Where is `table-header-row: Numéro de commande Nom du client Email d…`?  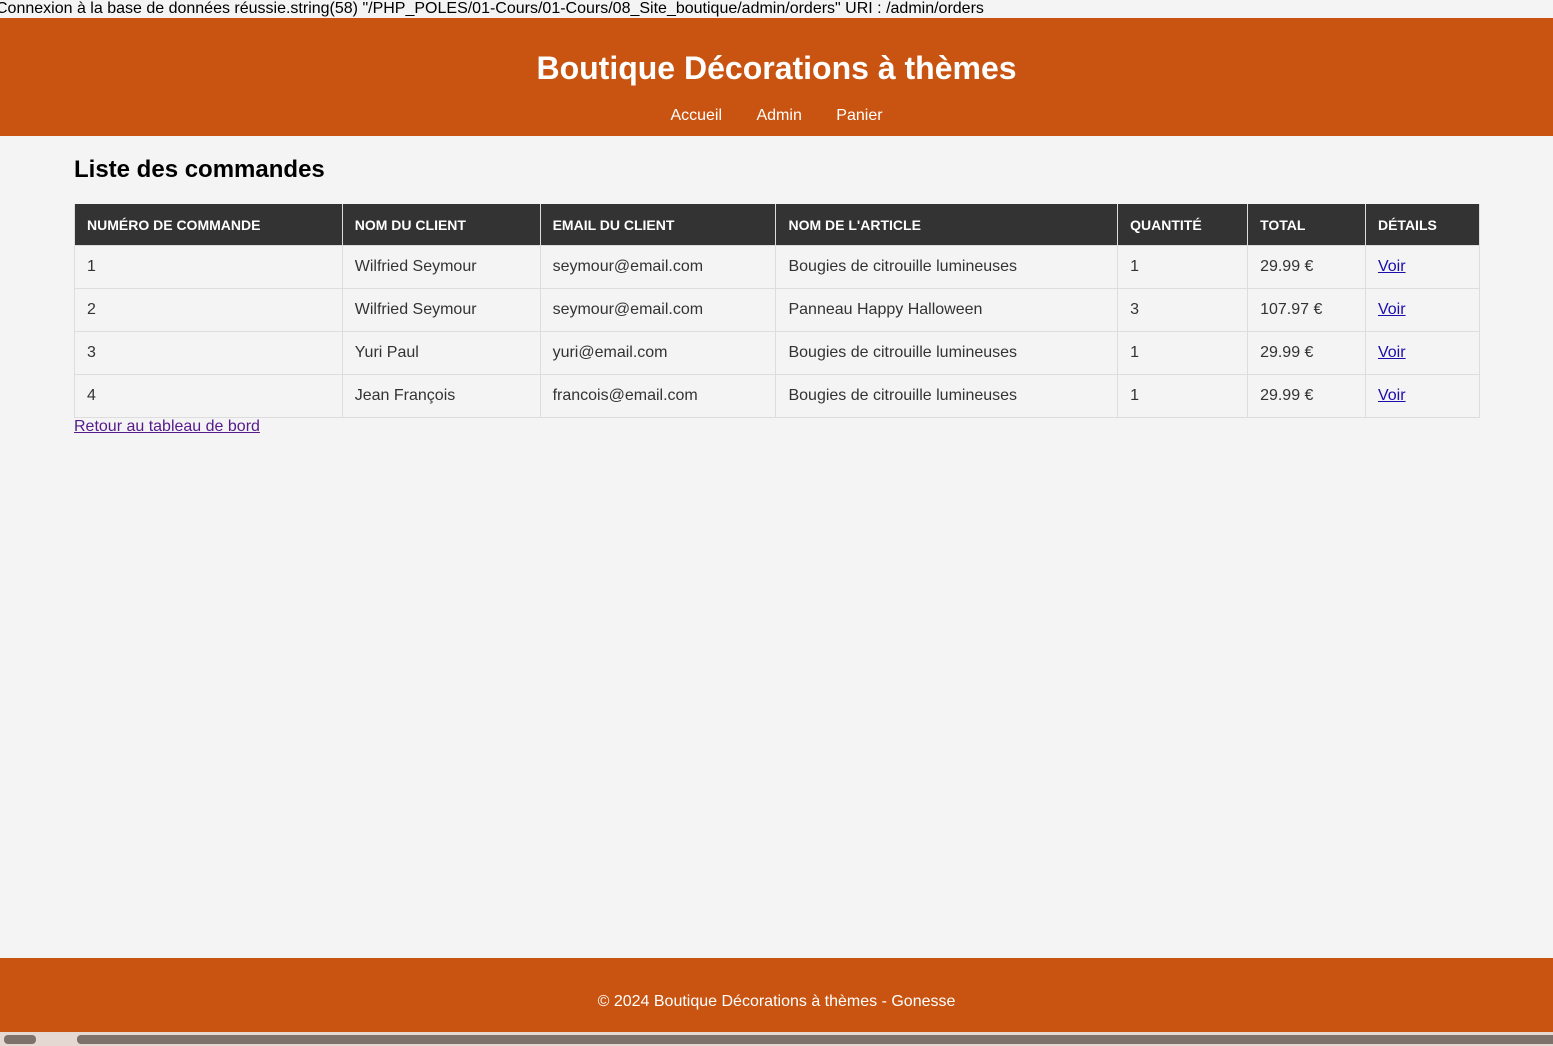 table-header-row: Numéro de commande Nom du client Email d… is located at coordinates (777, 225).